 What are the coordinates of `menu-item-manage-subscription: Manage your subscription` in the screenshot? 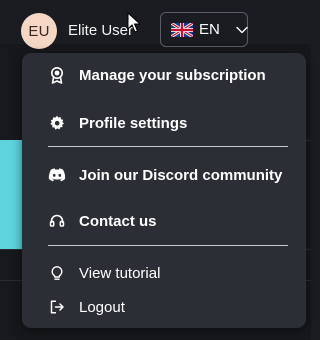 It's located at (164, 75).